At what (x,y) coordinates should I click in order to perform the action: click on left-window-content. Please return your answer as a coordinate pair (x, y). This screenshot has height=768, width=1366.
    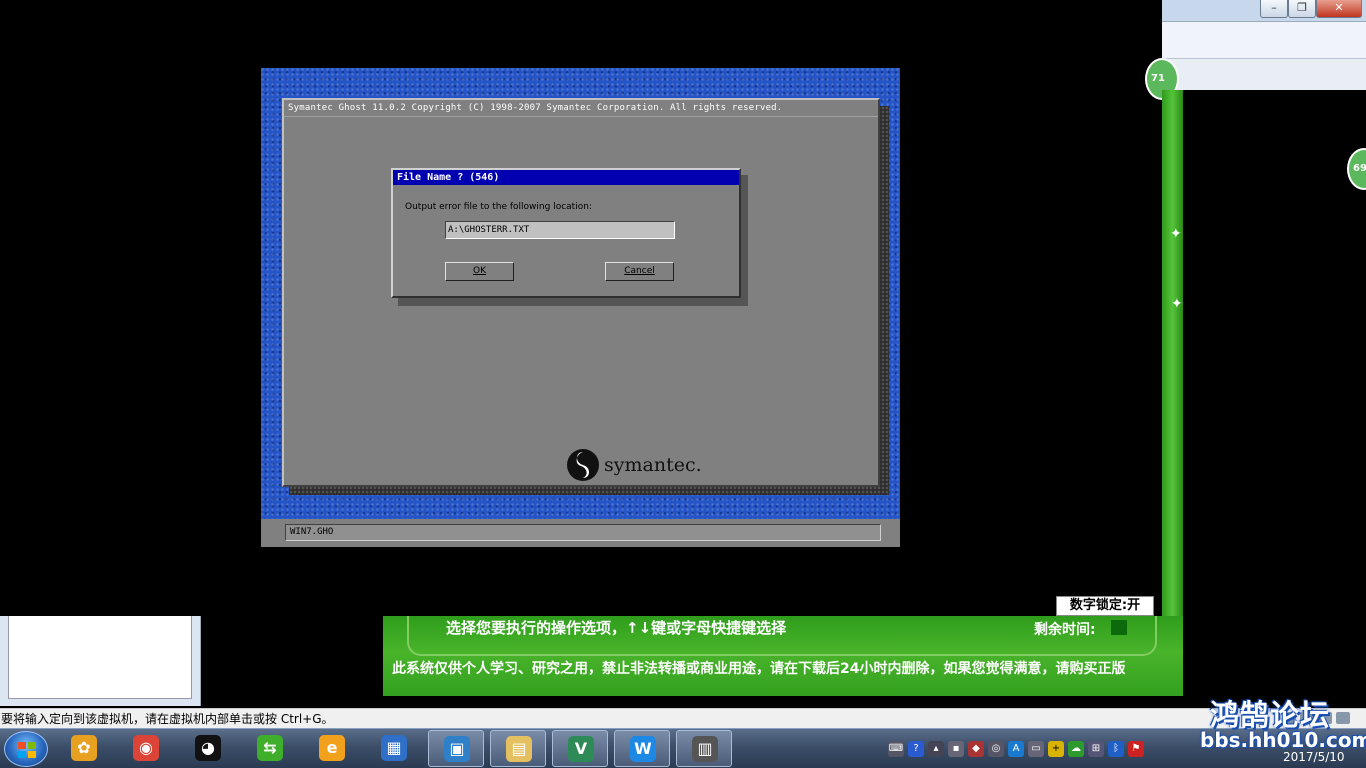
    Looking at the image, I should click on (100, 657).